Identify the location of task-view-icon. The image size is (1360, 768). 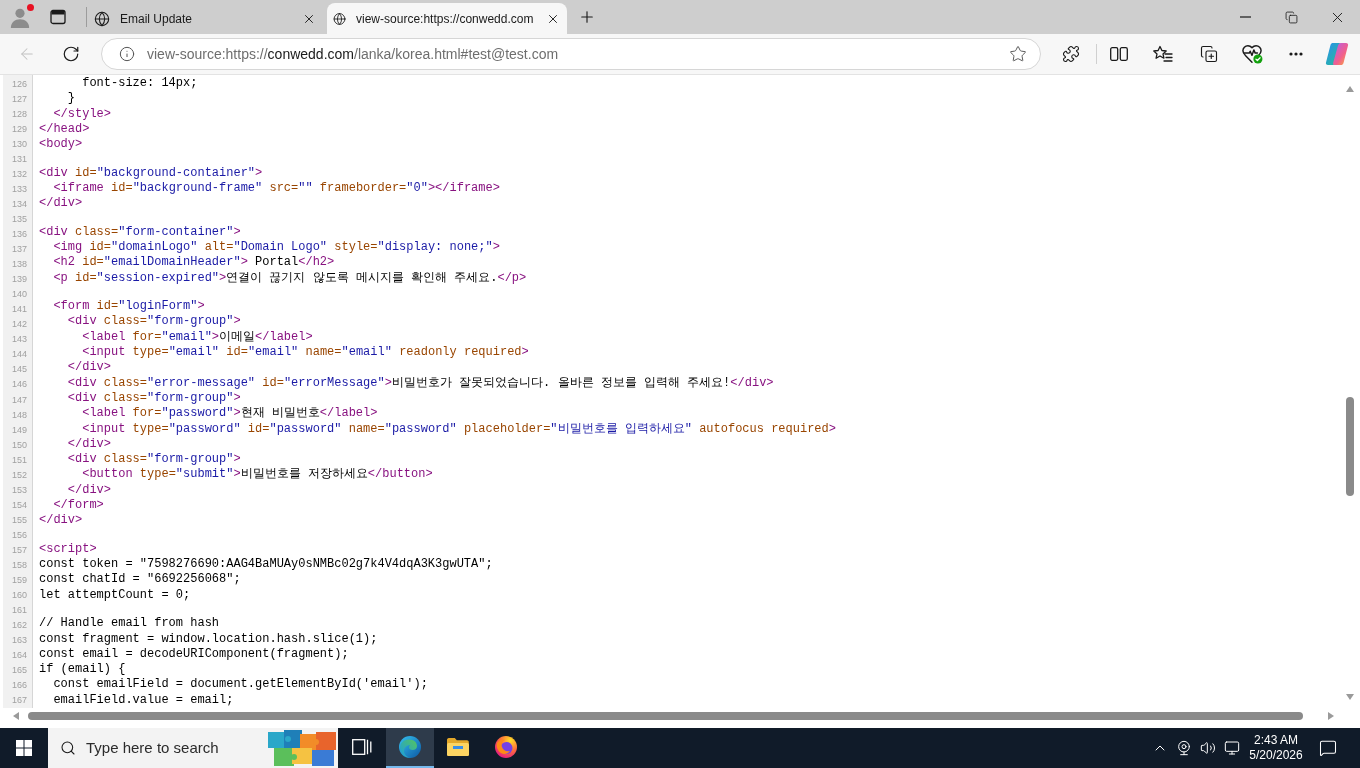
(362, 747).